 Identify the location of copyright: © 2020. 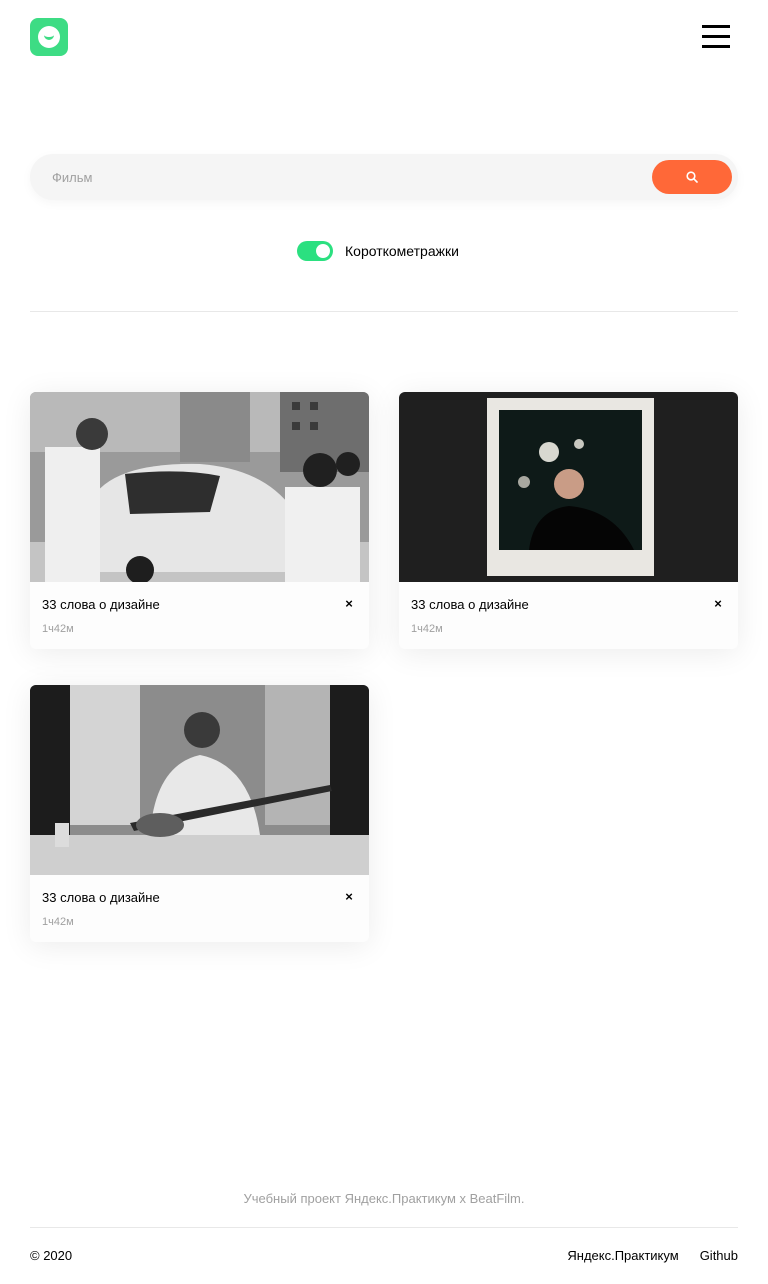
(51, 1255).